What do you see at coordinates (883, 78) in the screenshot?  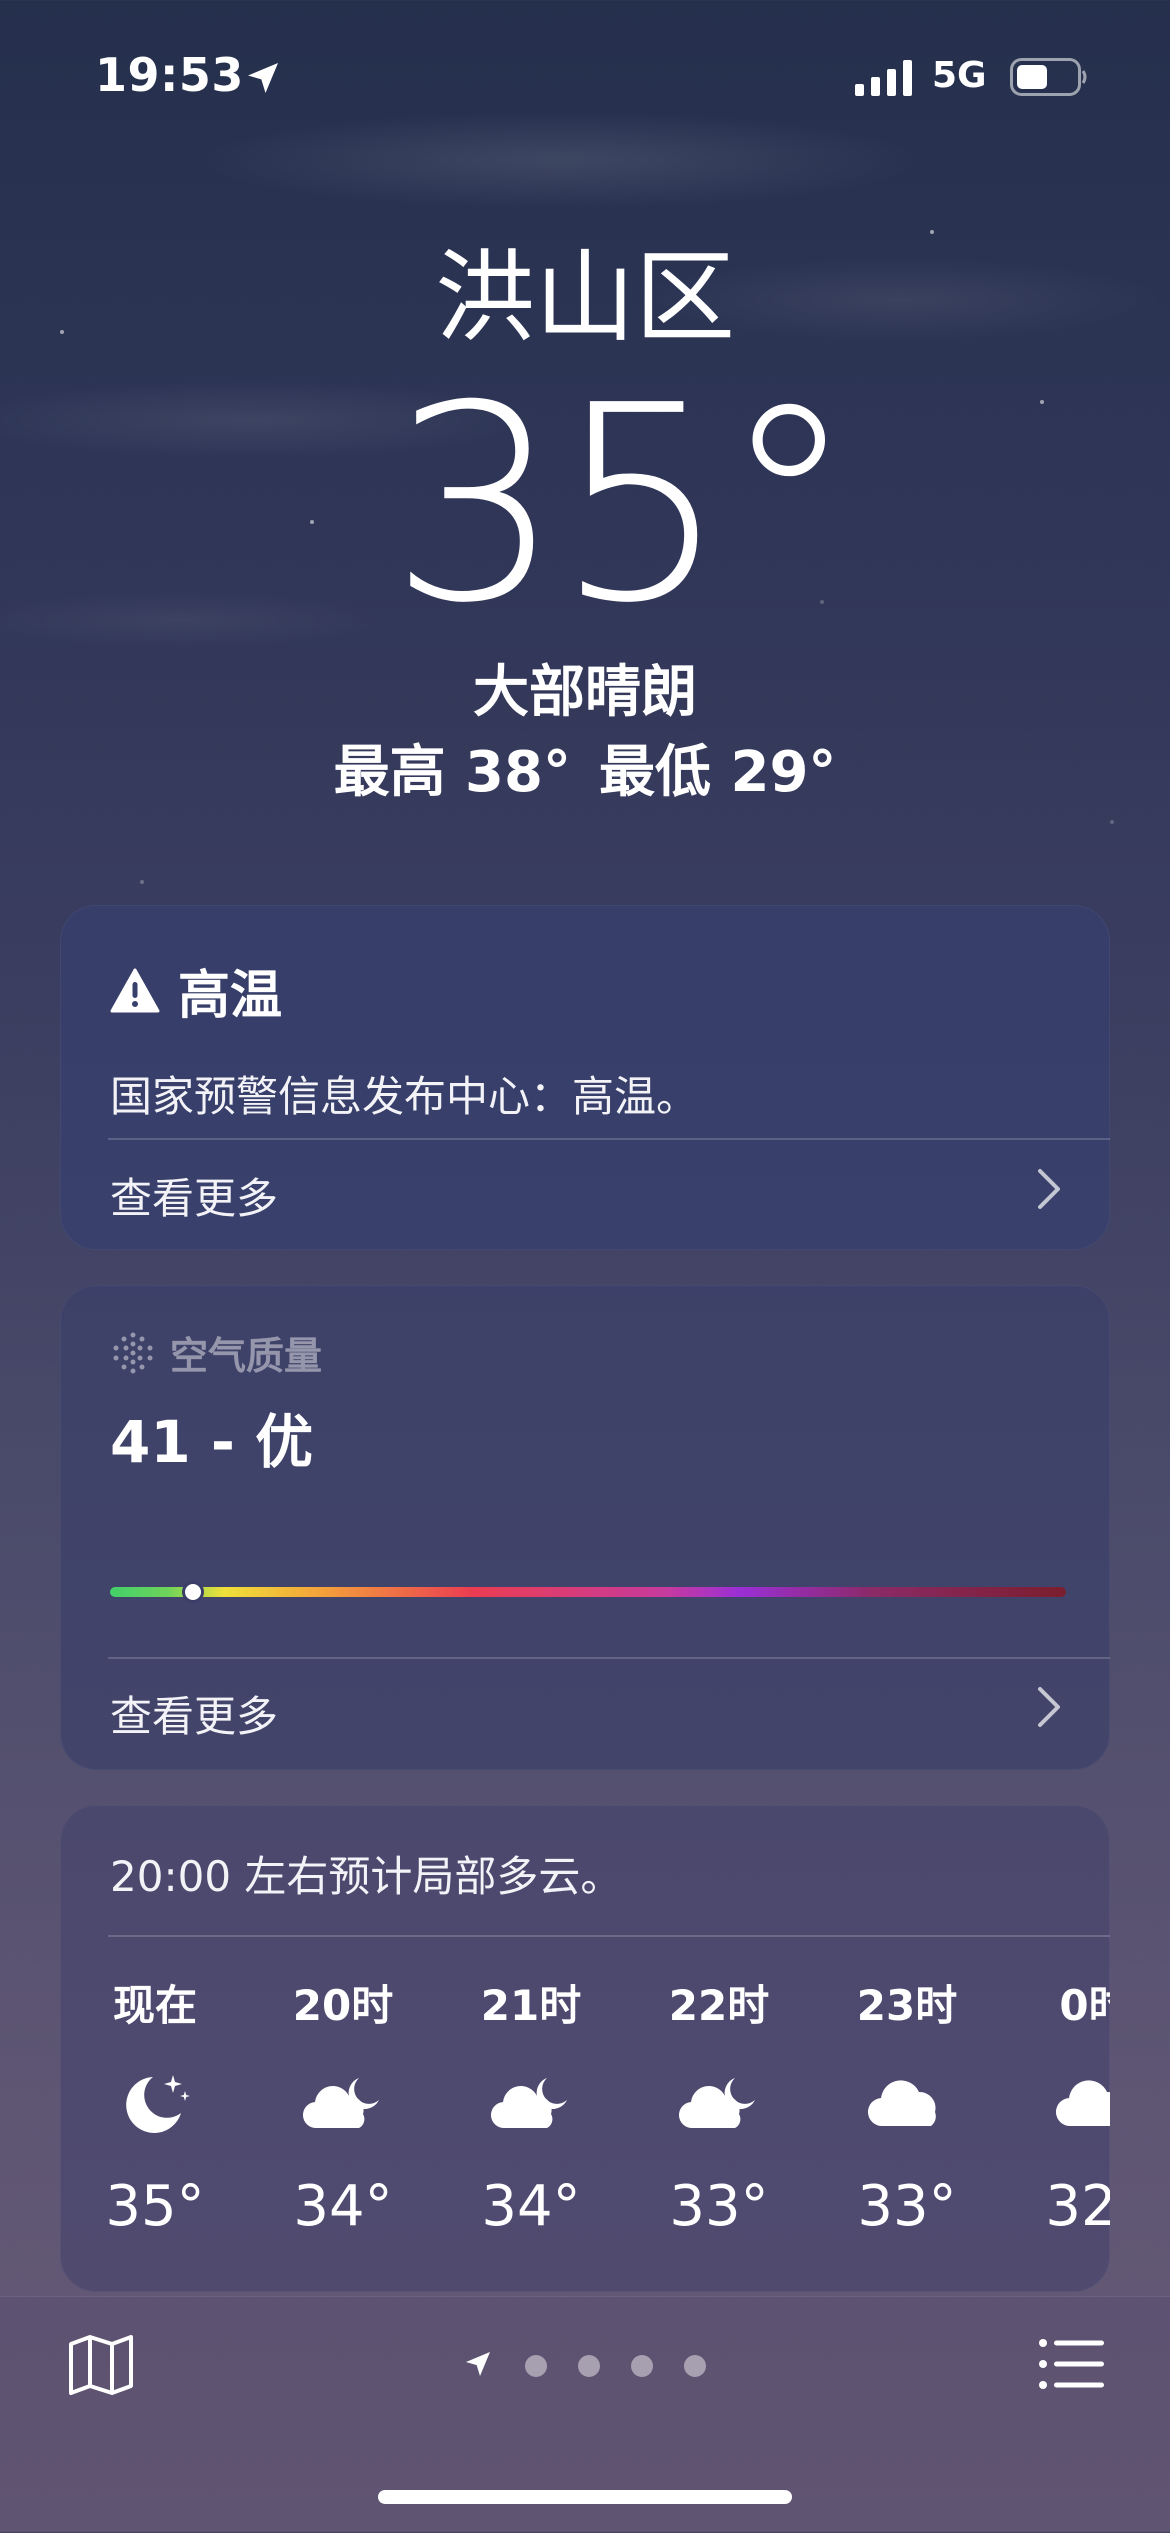 I see `cellular-signal-icon` at bounding box center [883, 78].